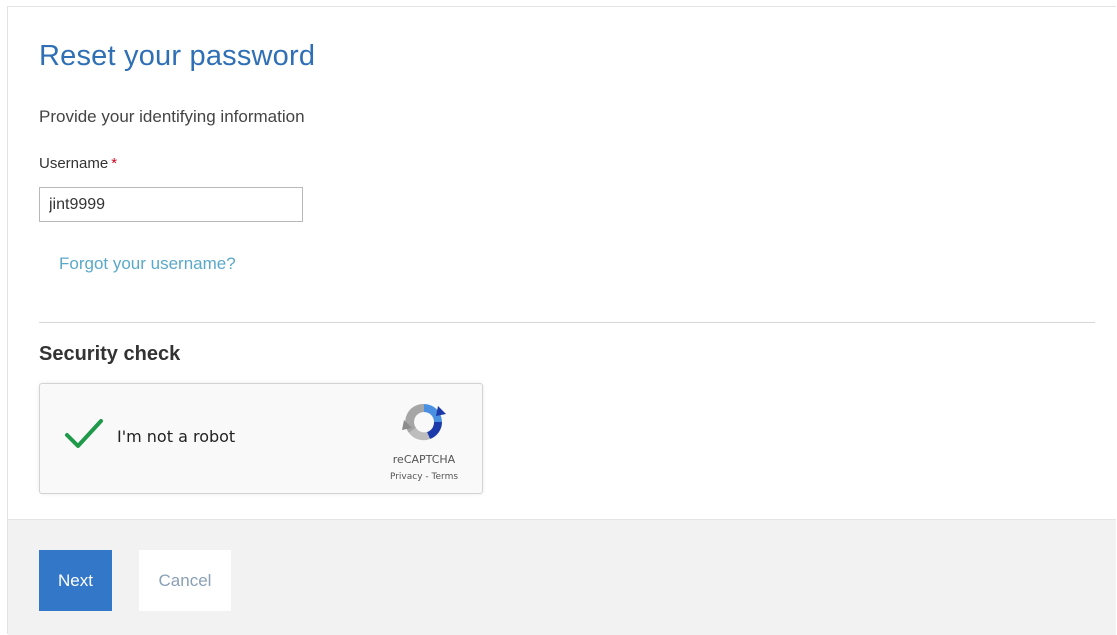  What do you see at coordinates (185, 580) in the screenshot?
I see `cancel-button: Cancel` at bounding box center [185, 580].